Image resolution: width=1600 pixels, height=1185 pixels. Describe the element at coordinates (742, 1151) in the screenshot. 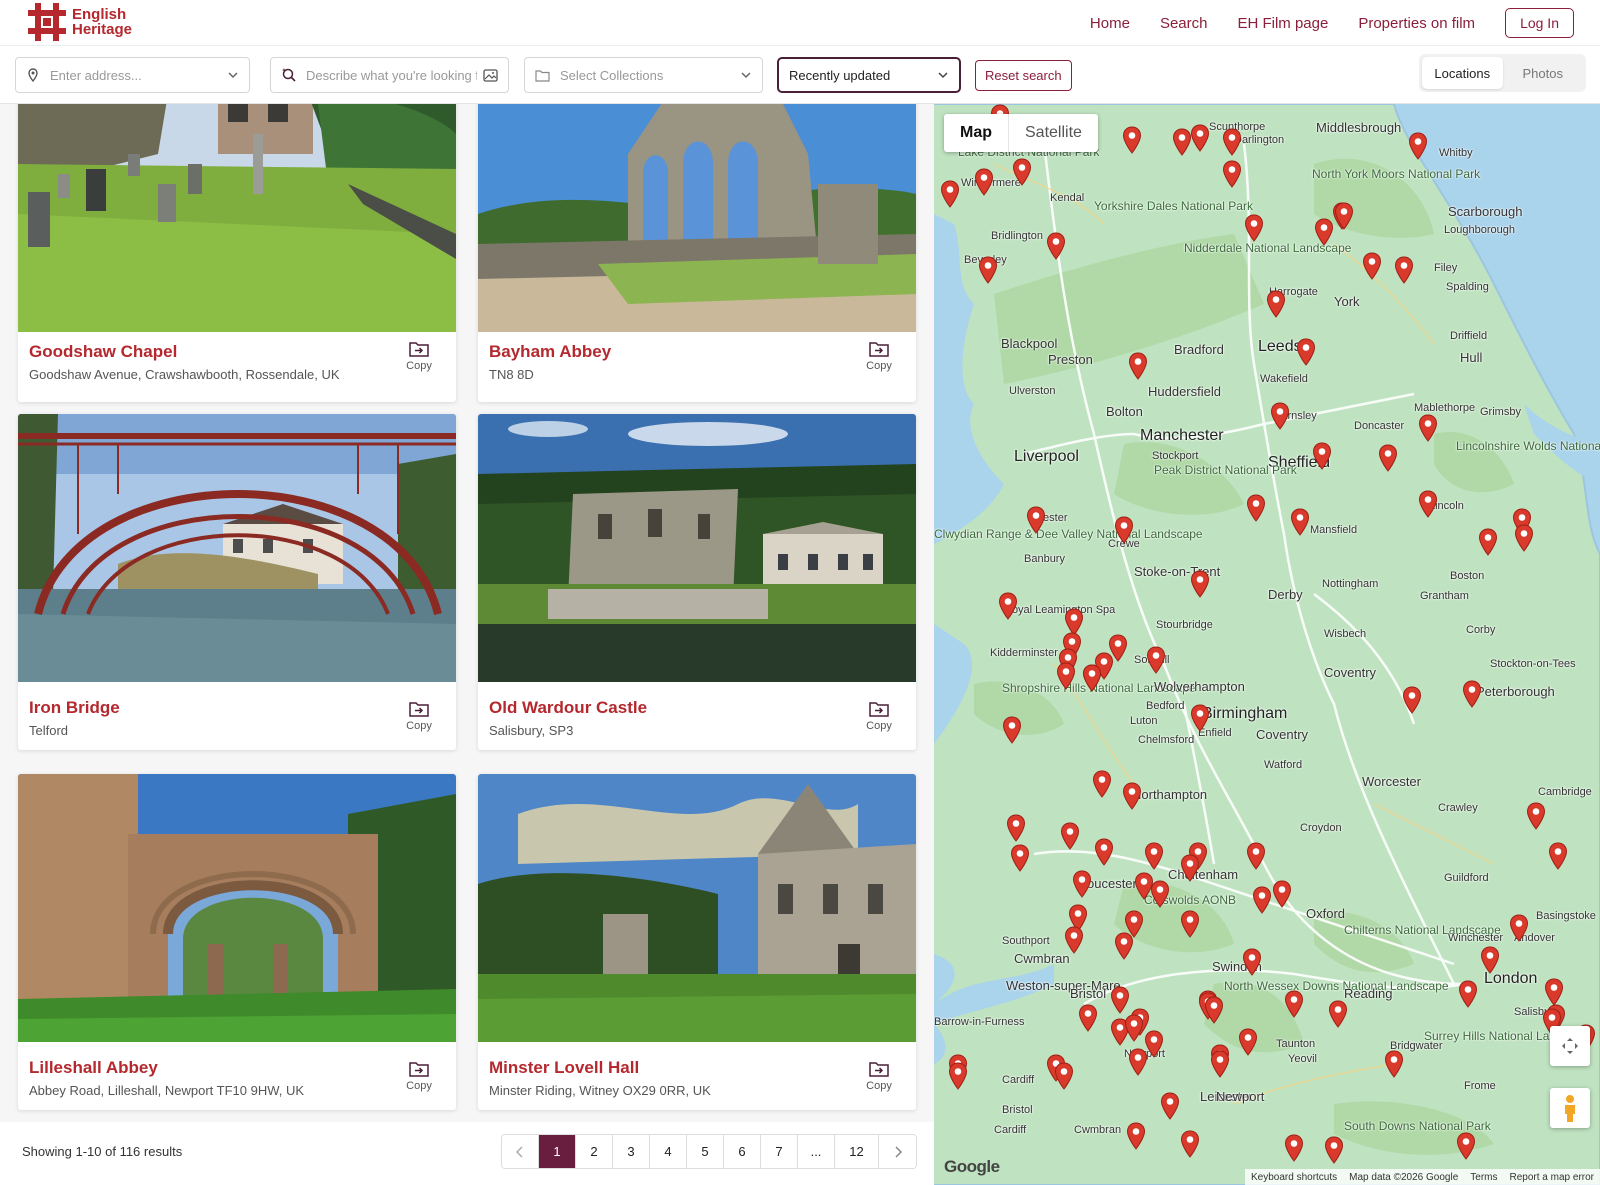

I see `page-button: 6` at that location.